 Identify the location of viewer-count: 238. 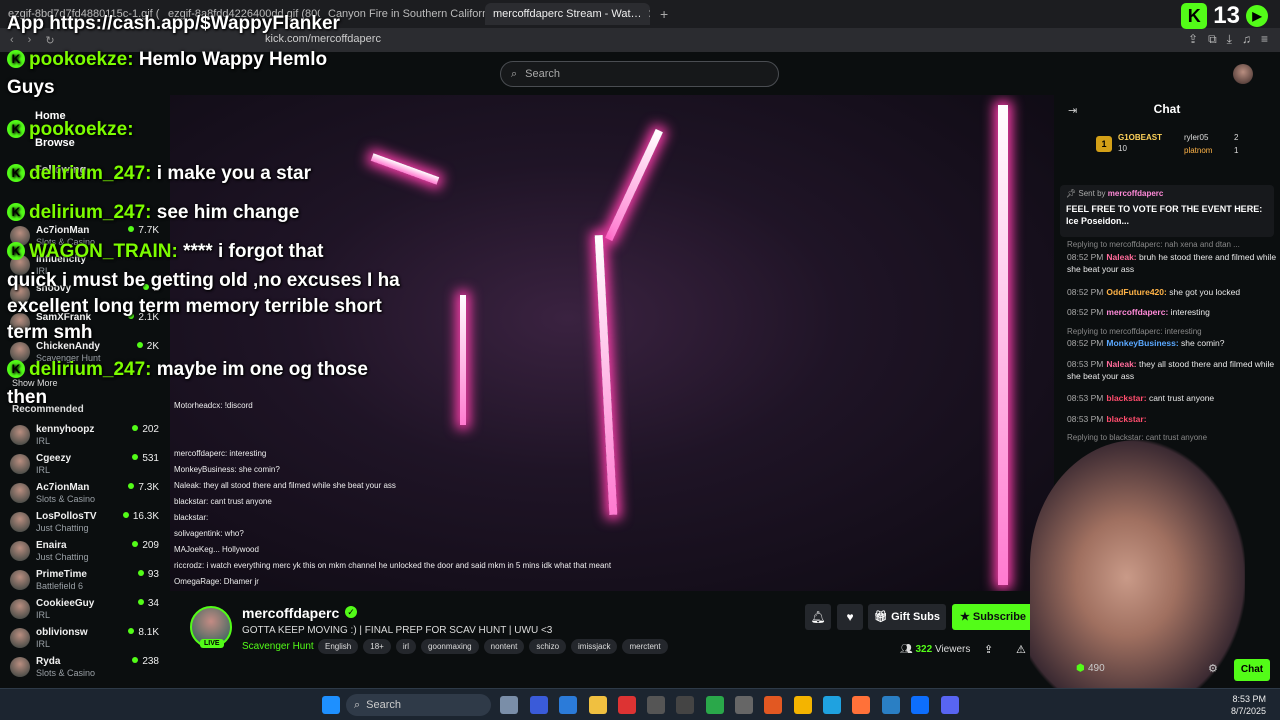
(145, 661).